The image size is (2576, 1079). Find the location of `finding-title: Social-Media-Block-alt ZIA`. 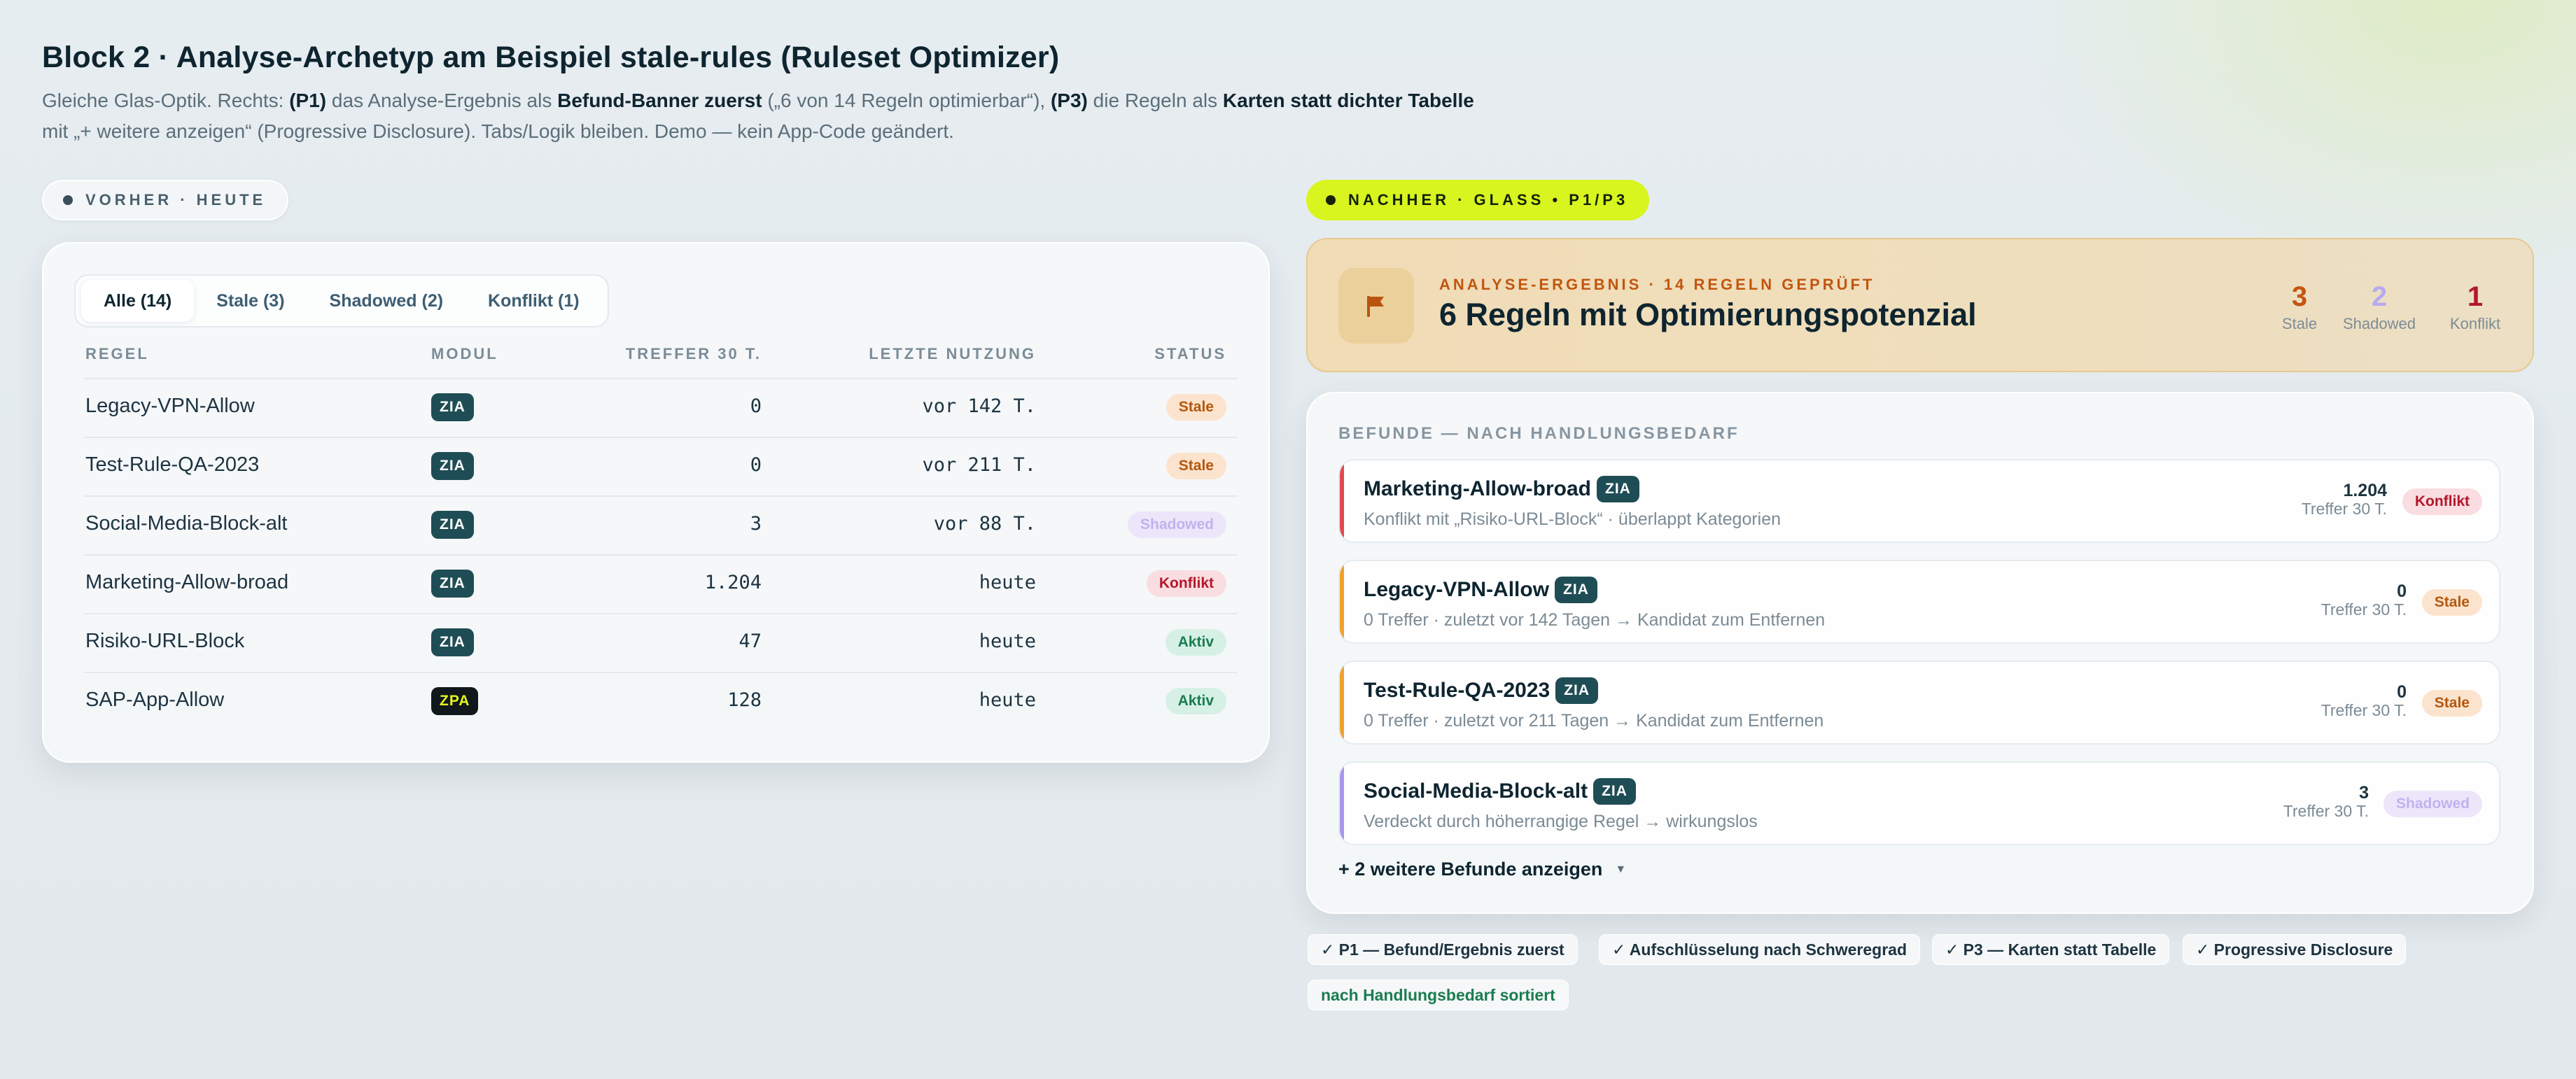

finding-title: Social-Media-Block-alt ZIA is located at coordinates (1500, 791).